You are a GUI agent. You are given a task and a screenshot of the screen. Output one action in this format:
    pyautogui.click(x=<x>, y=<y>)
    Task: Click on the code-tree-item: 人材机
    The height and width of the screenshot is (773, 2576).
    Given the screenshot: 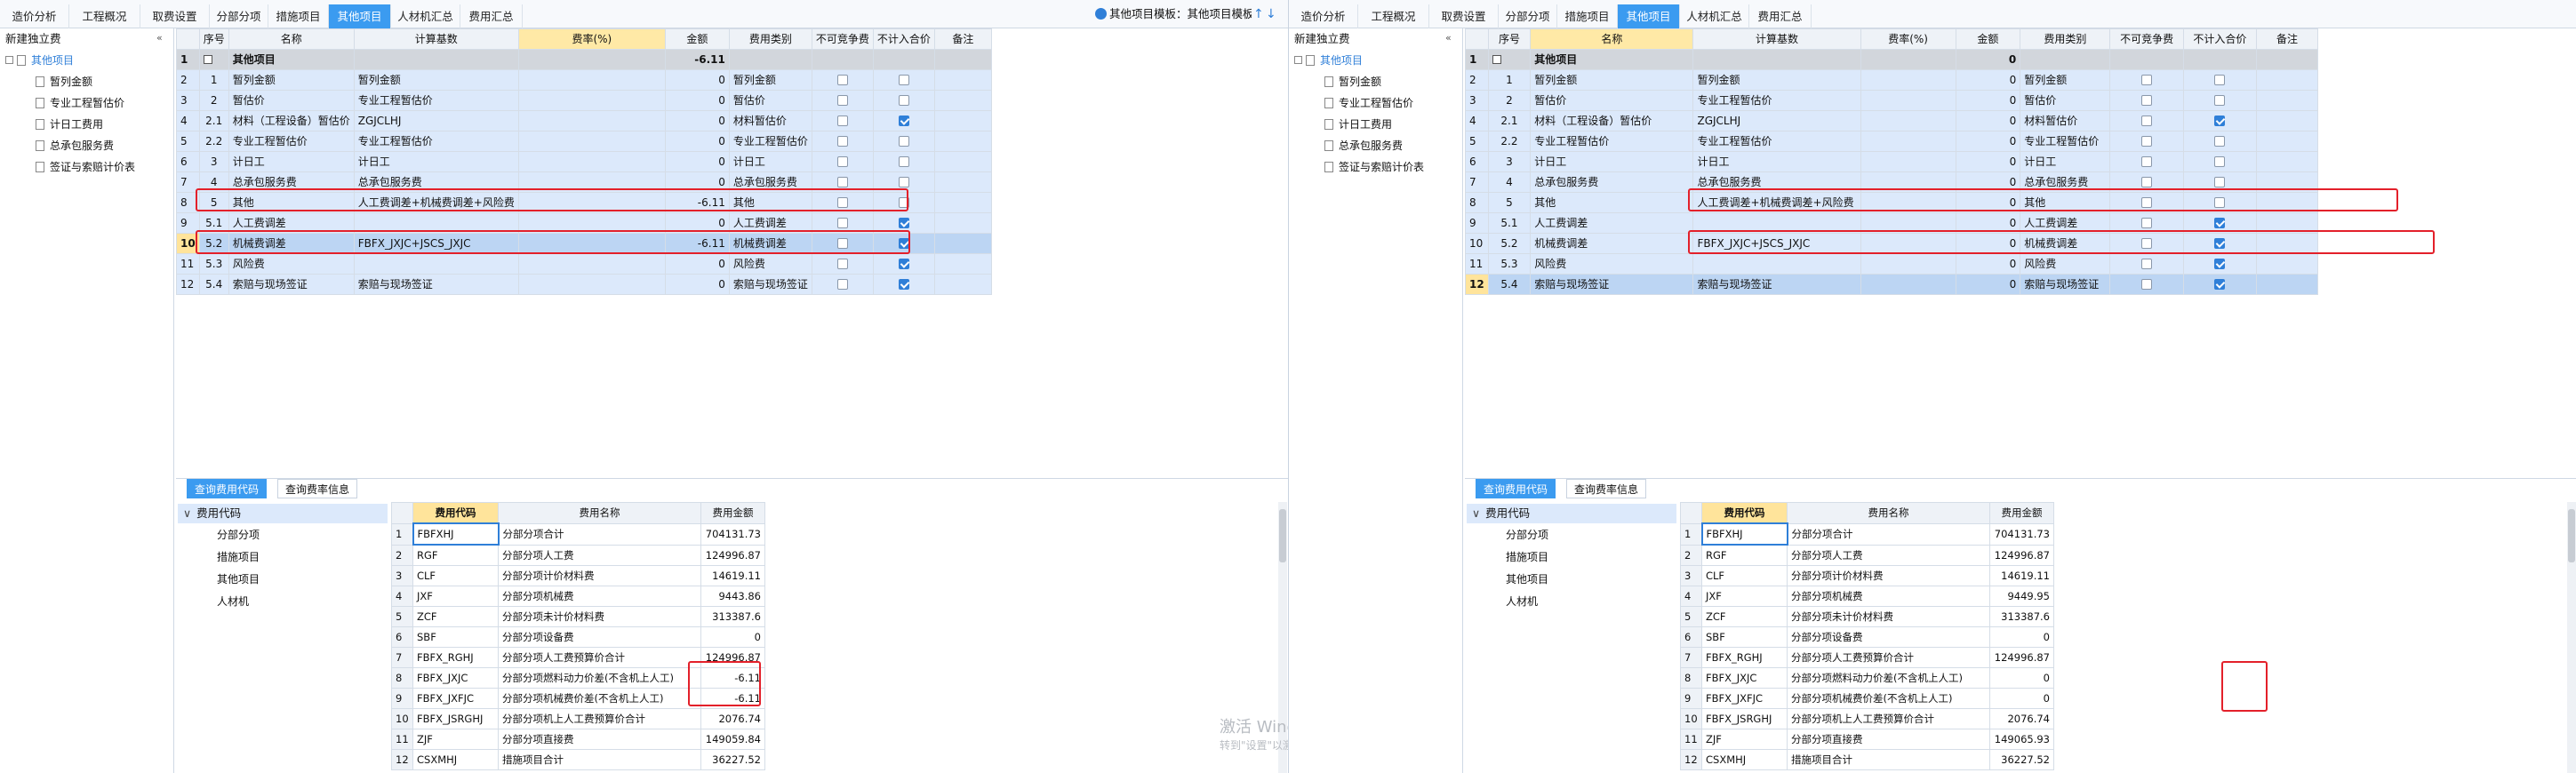 What is the action you would take?
    pyautogui.click(x=233, y=601)
    